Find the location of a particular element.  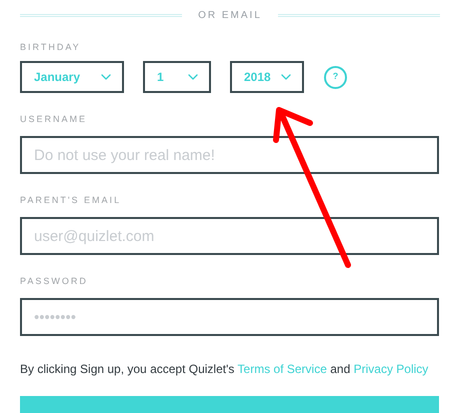

select-field: 2018 is located at coordinates (267, 77).